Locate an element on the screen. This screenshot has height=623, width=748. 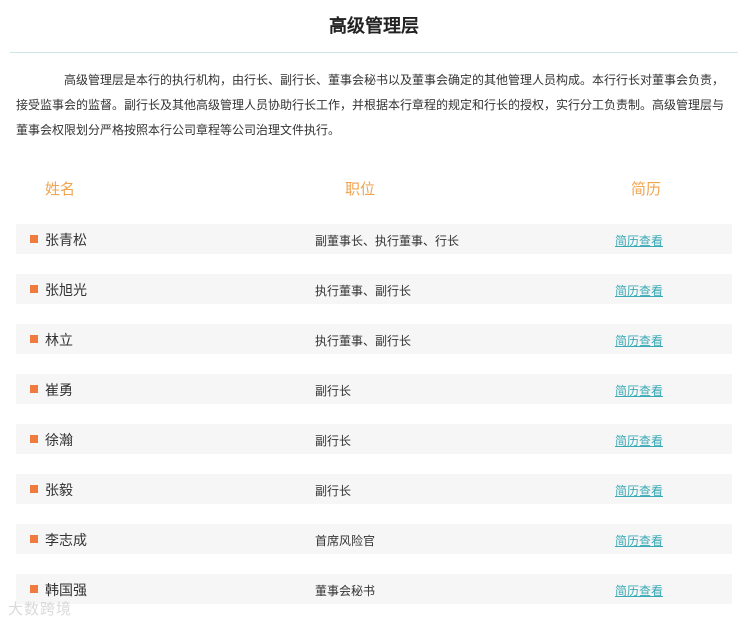
table-header: 姓名 职位 简历 is located at coordinates (374, 190).